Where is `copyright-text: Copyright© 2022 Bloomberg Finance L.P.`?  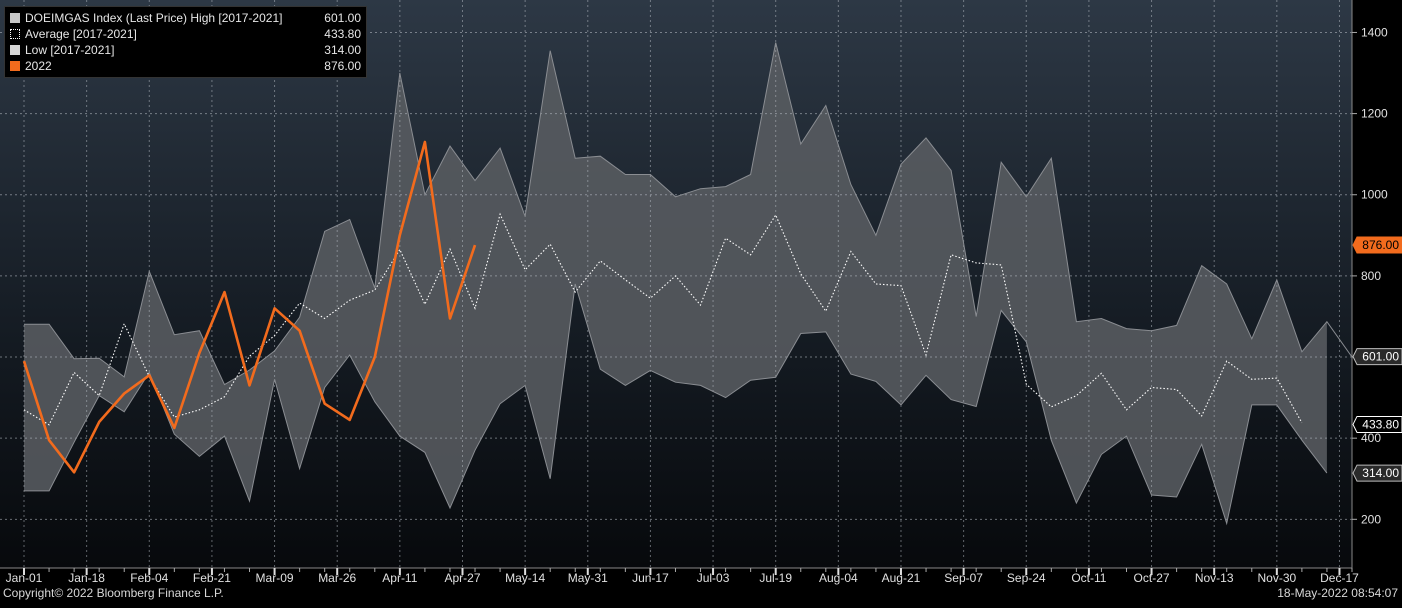
copyright-text: Copyright© 2022 Bloomberg Finance L.P. is located at coordinates (113, 593).